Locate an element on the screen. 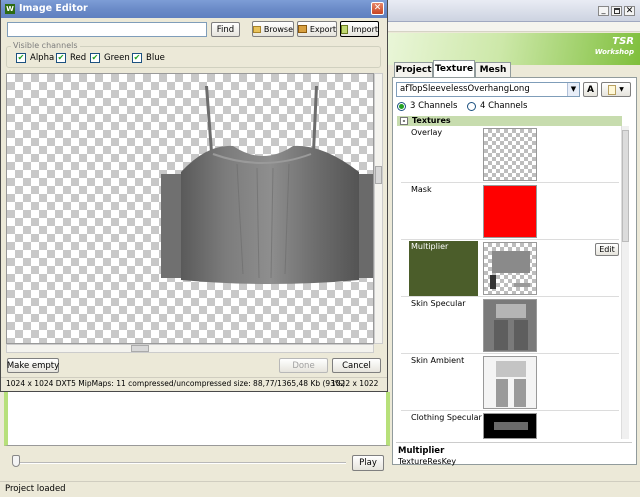 The image size is (640, 497). texture-list-scrollbar is located at coordinates (625, 282).